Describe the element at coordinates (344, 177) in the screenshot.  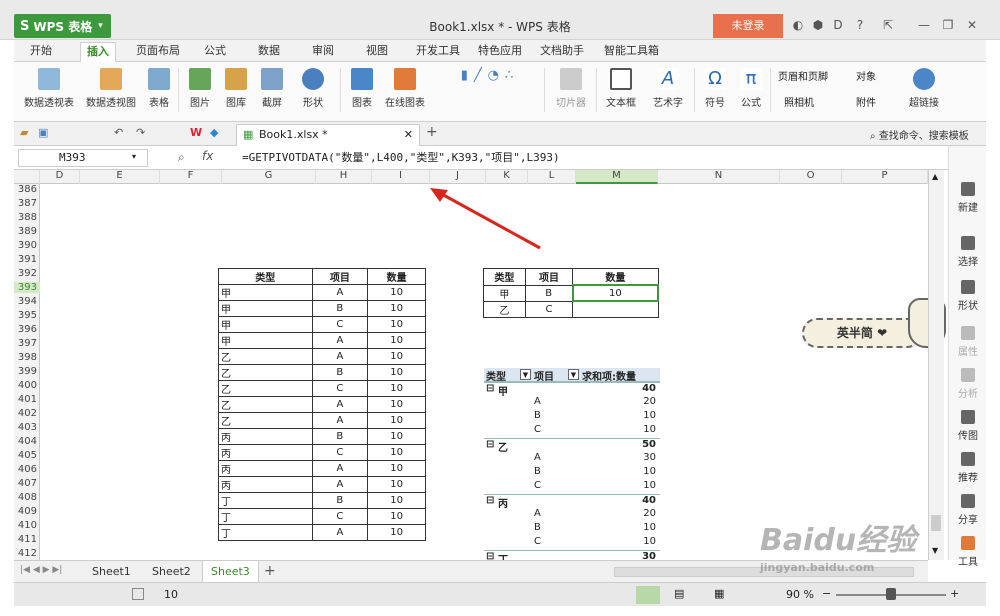
I see `col-header-H: H` at that location.